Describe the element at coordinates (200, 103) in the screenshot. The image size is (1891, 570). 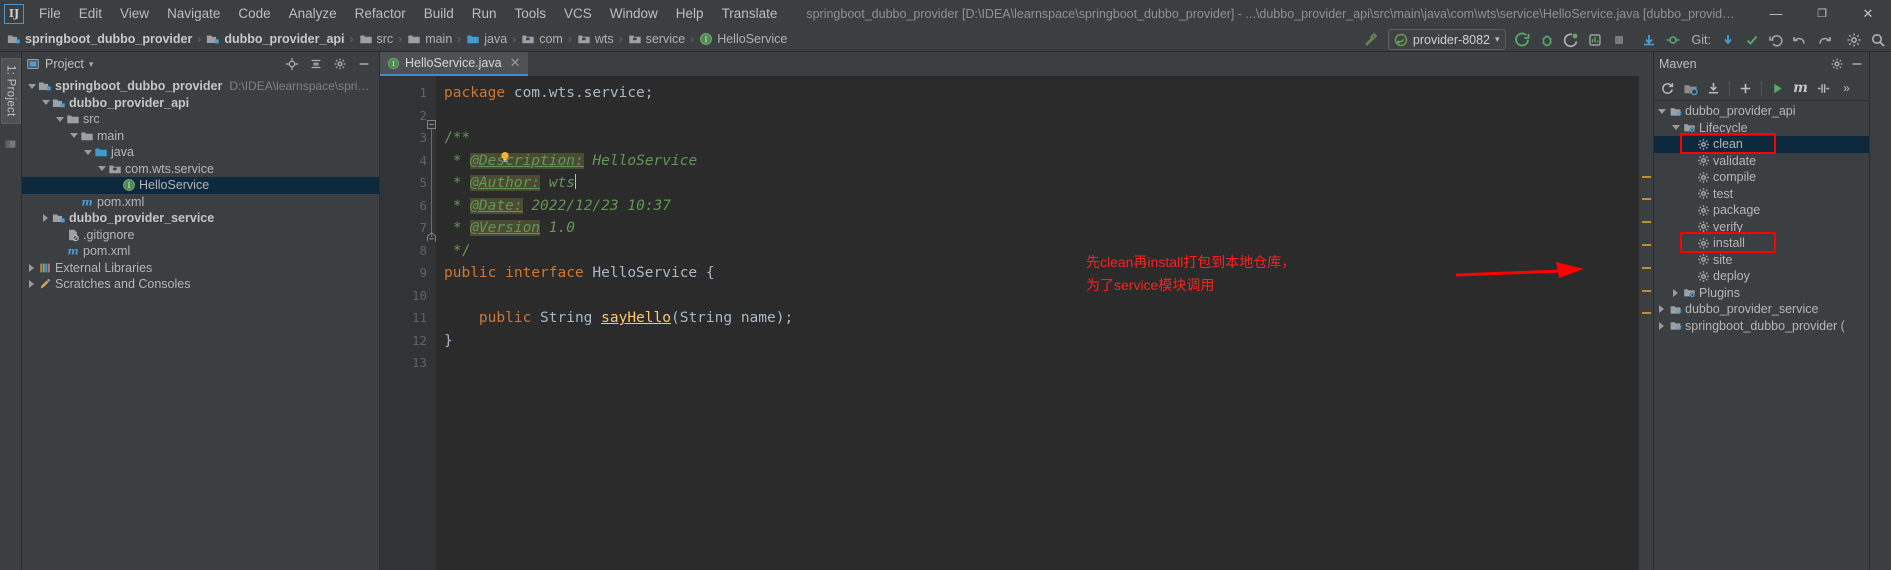
I see `tree-node-dubbo_provider_api: dubbo_provider_api` at that location.